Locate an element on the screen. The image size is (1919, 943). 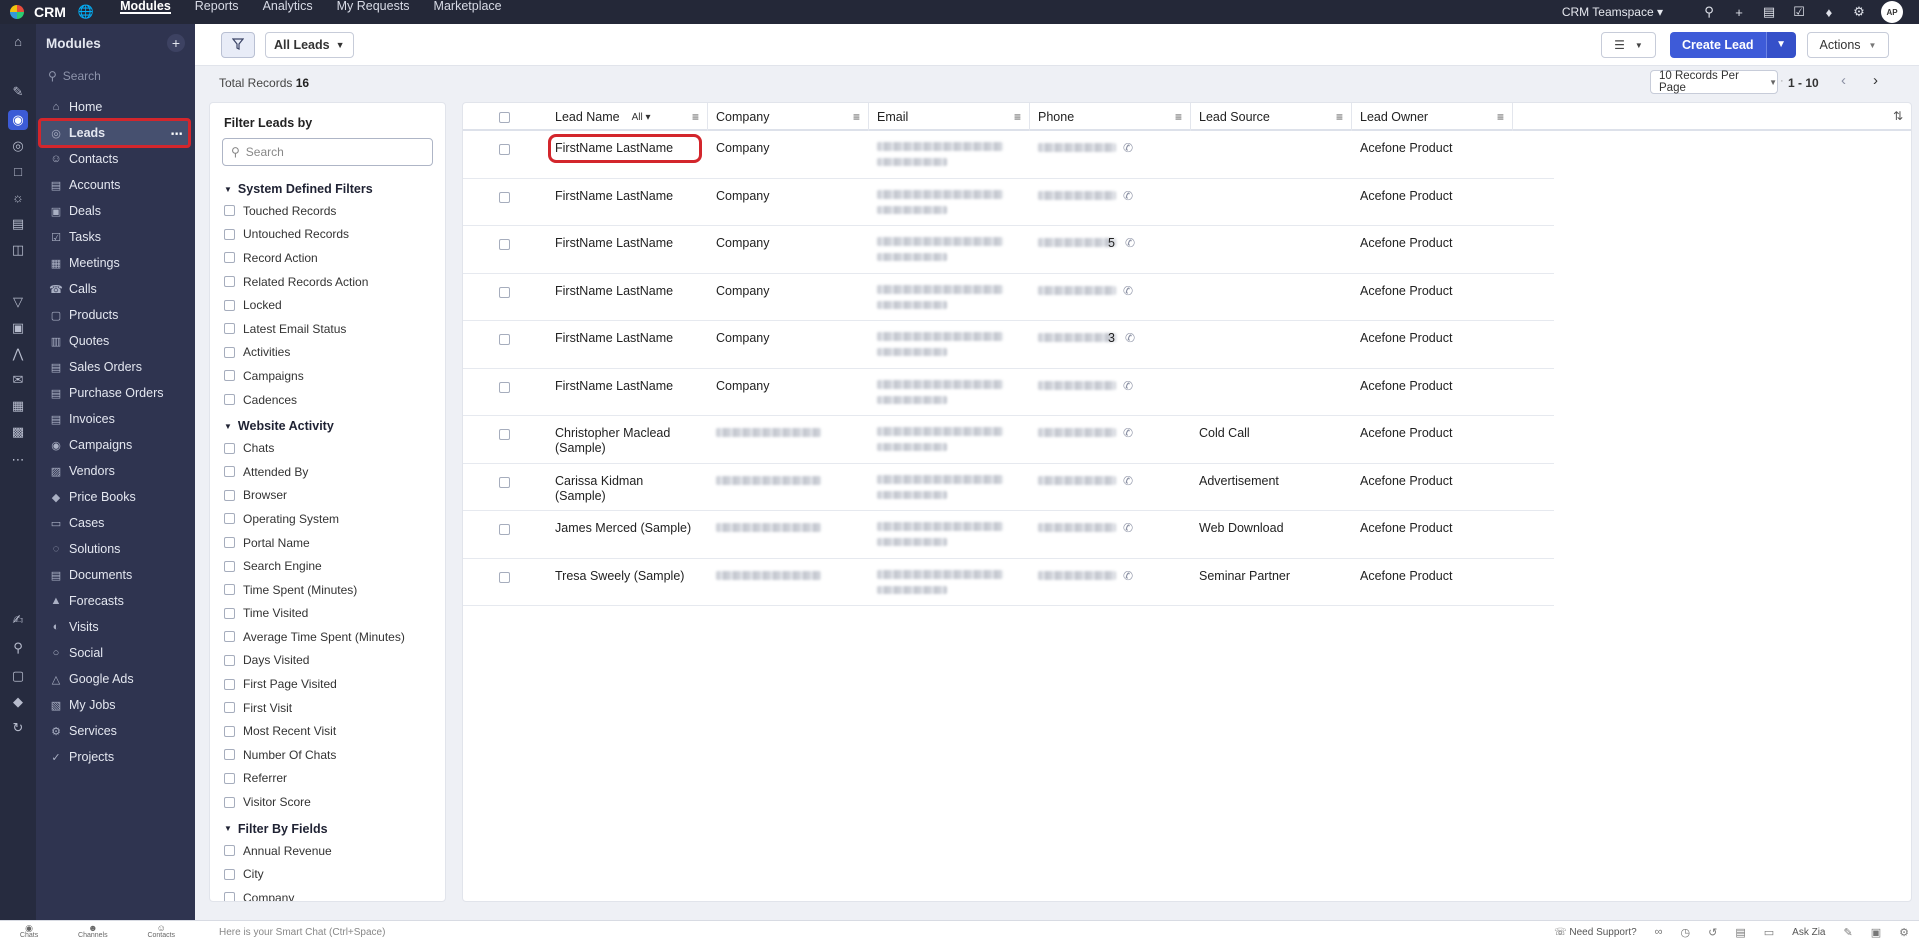
filter-option: Annual Revenue is located at coordinates (327, 851).